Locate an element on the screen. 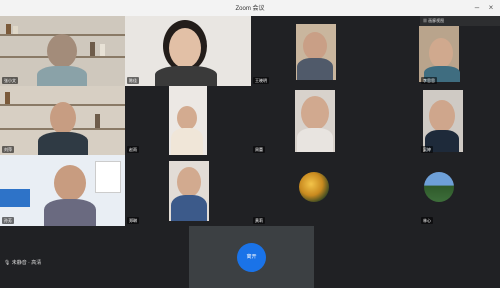 This screenshot has width=500, height=288. view-label: 画廊视图 is located at coordinates (436, 20).